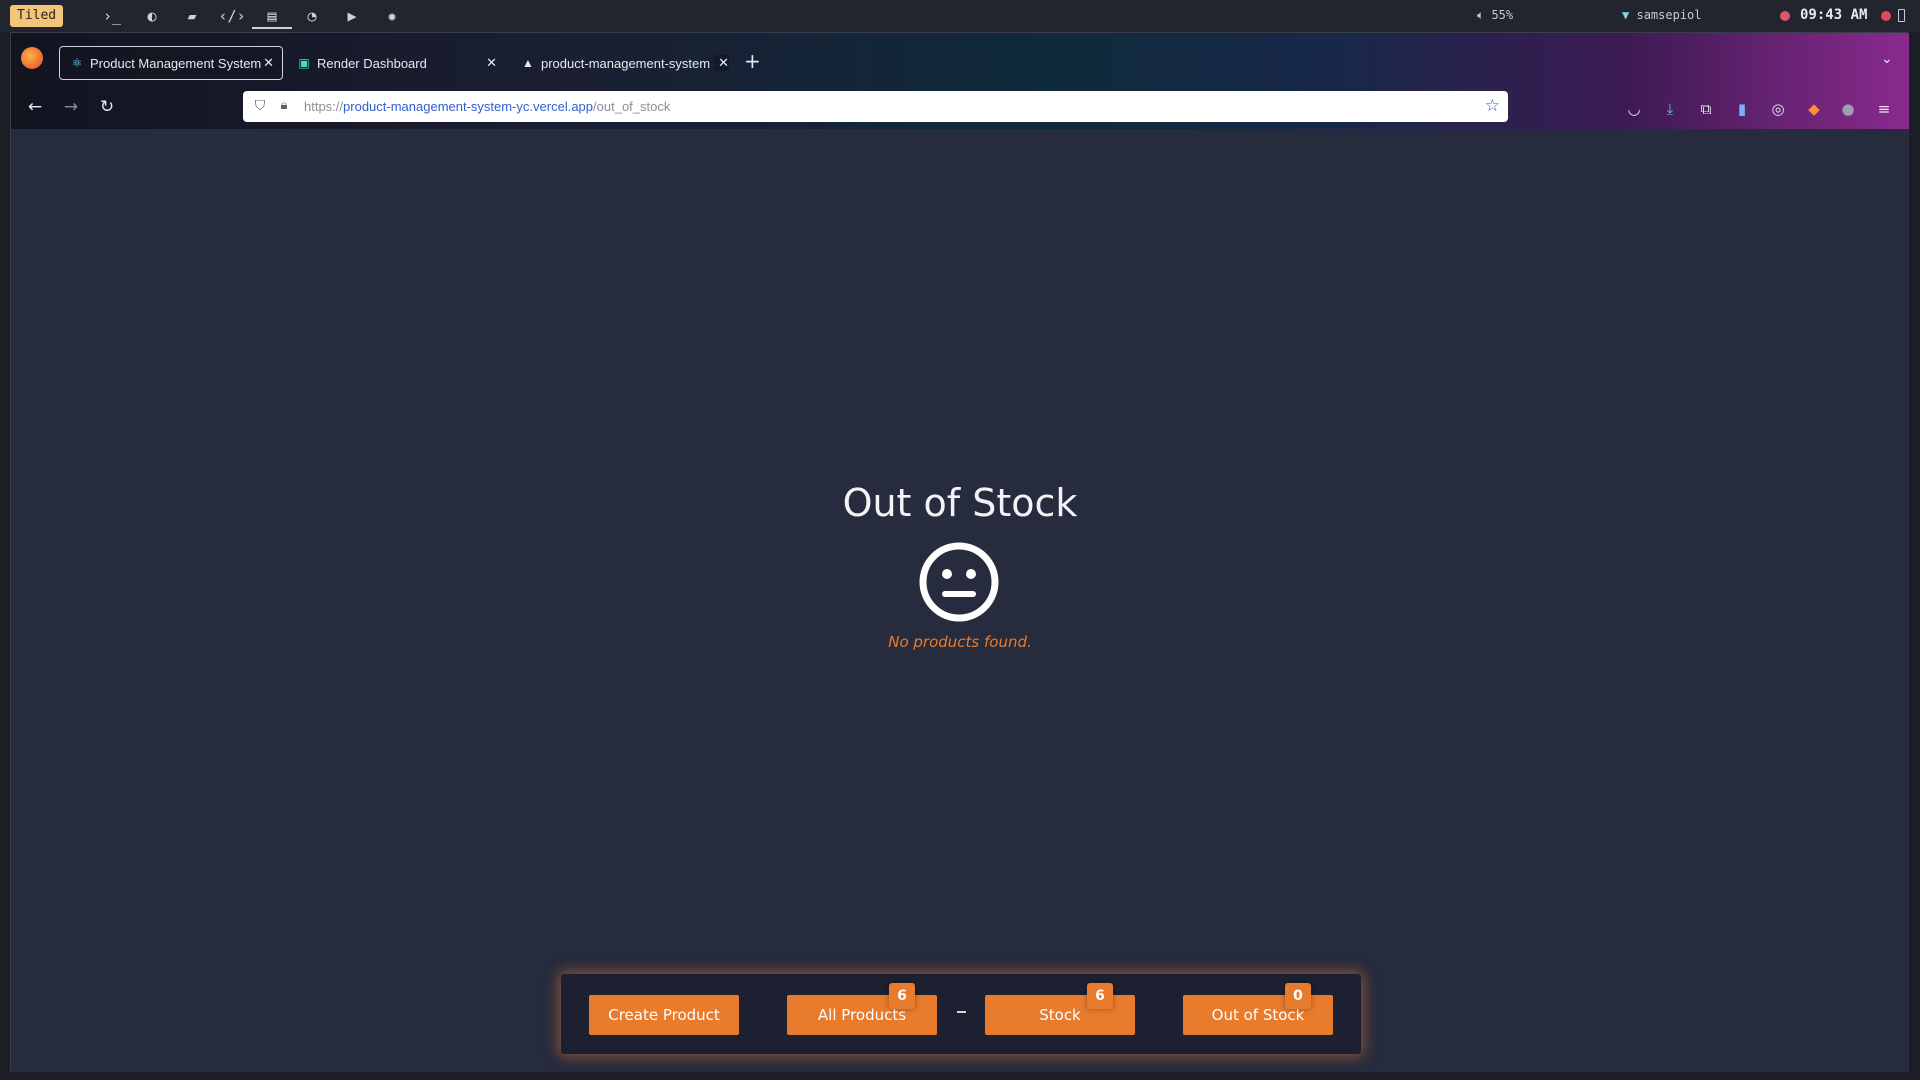 Image resolution: width=1920 pixels, height=1080 pixels. What do you see at coordinates (752, 61) in the screenshot?
I see `new-tab-icon: +` at bounding box center [752, 61].